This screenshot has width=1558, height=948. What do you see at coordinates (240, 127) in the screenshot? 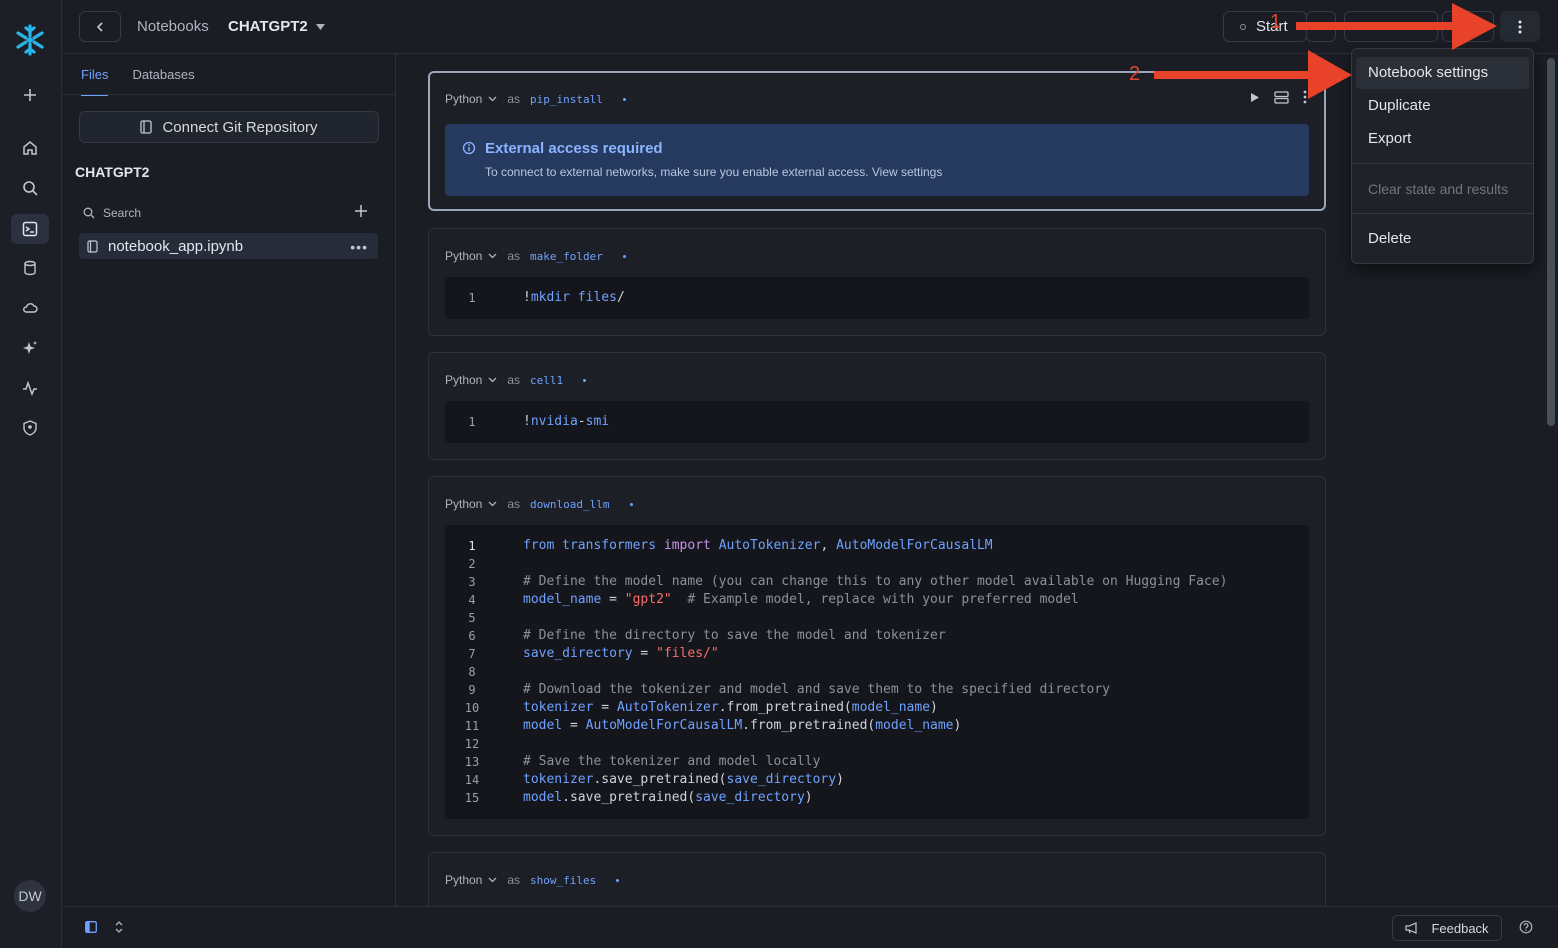
I see `connect-git-label: Connect Git Repository` at bounding box center [240, 127].